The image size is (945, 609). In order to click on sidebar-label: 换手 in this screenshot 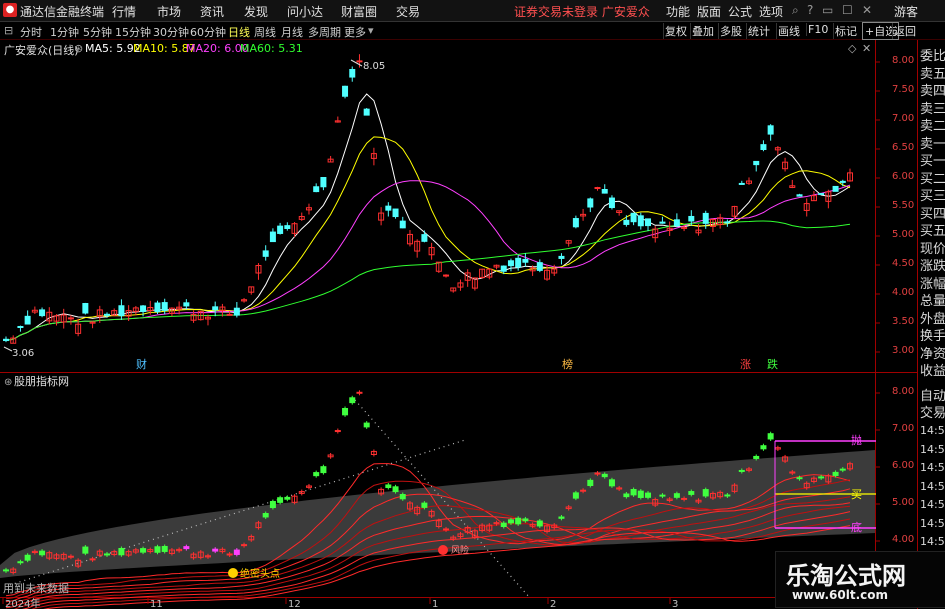, I will do `click(932, 336)`.